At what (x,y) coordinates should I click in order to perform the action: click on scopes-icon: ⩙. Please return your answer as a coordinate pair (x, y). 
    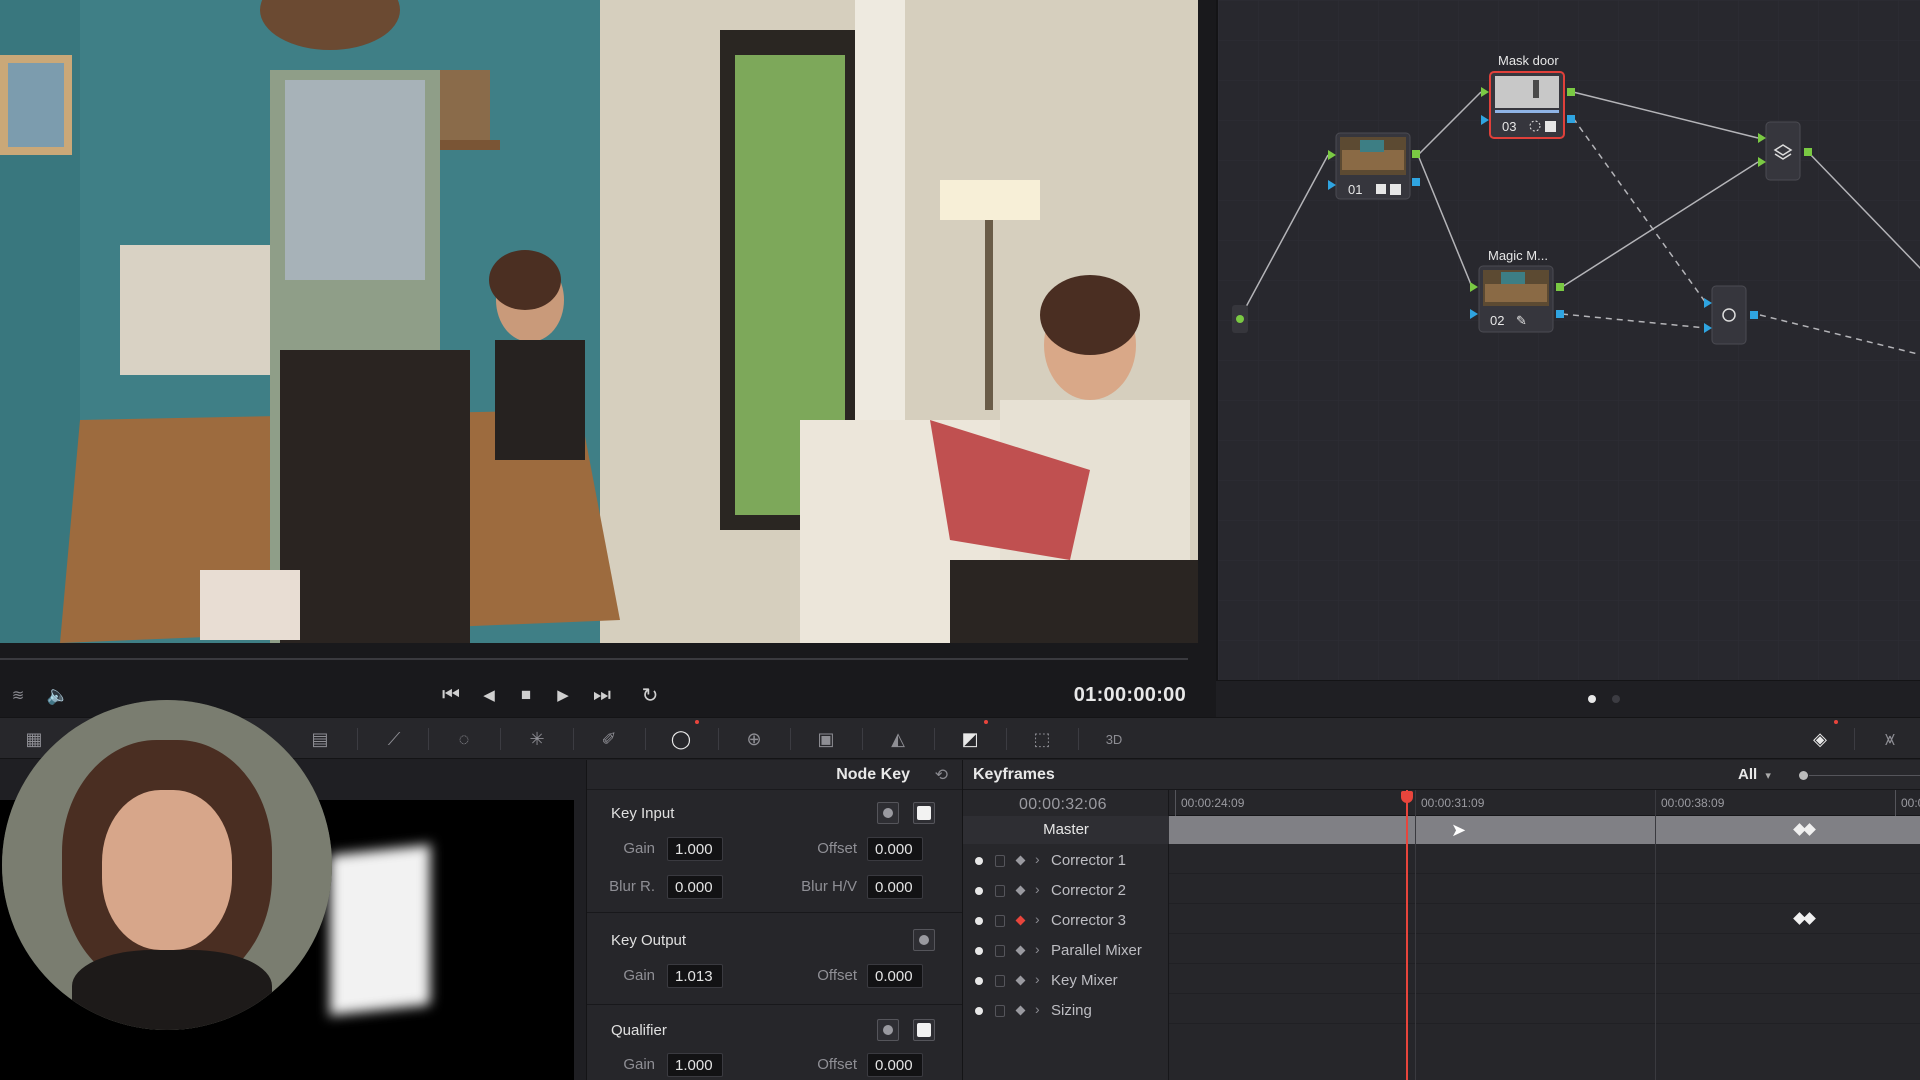
    Looking at the image, I should click on (1890, 739).